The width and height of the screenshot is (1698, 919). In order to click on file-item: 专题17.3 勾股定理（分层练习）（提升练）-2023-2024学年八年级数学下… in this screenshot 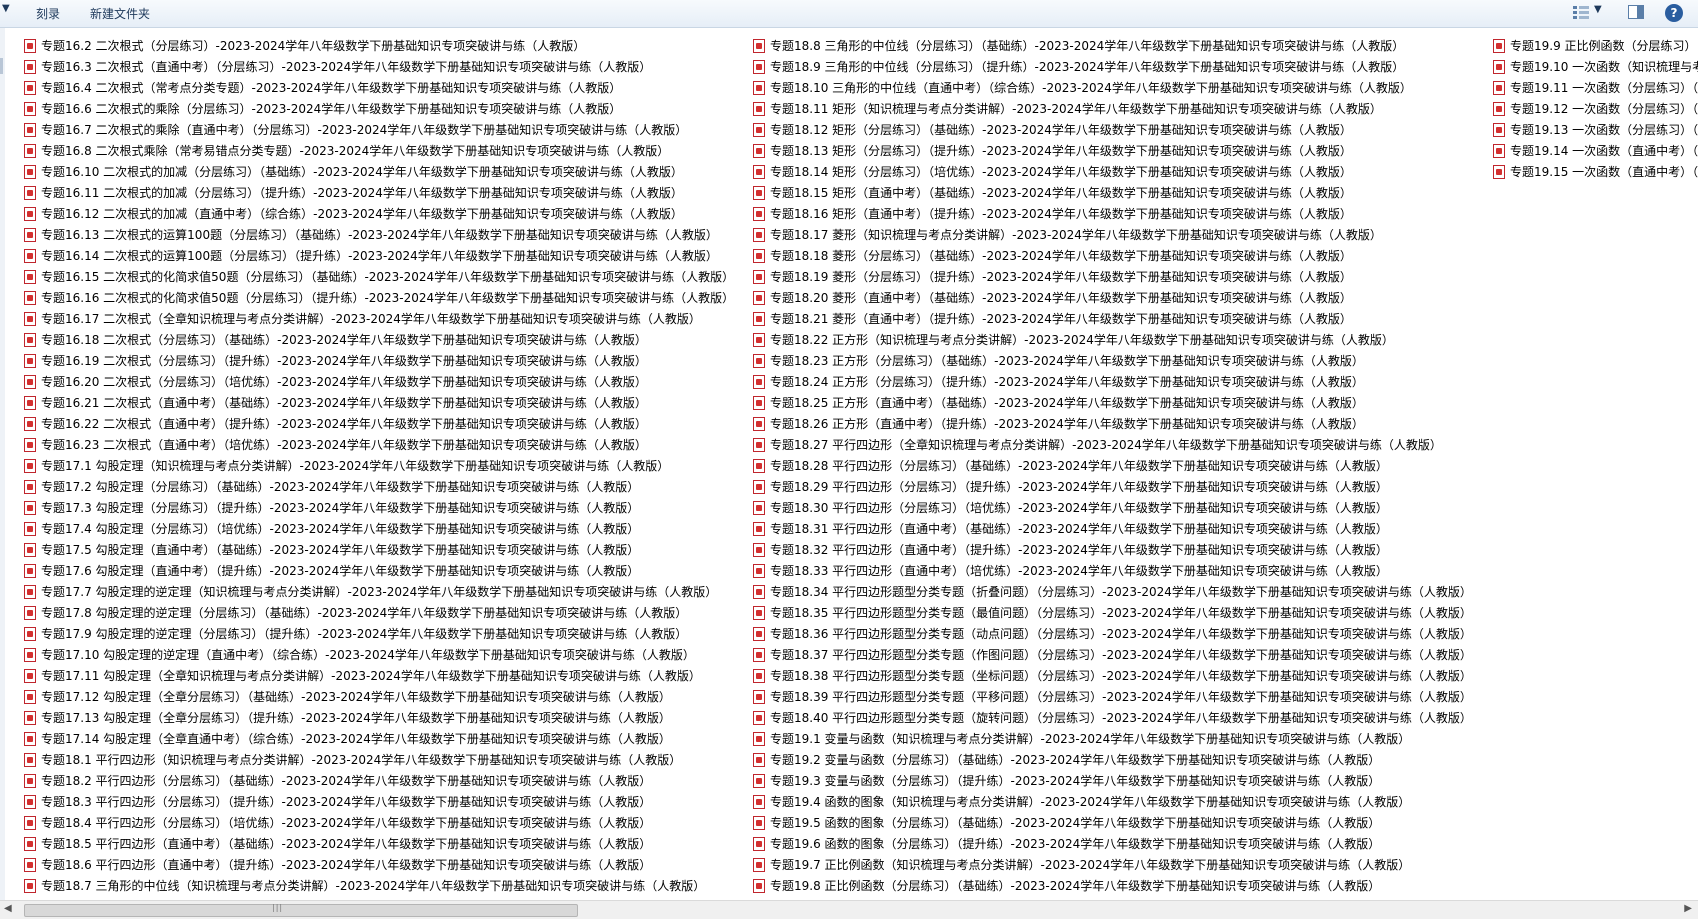, I will do `click(379, 507)`.